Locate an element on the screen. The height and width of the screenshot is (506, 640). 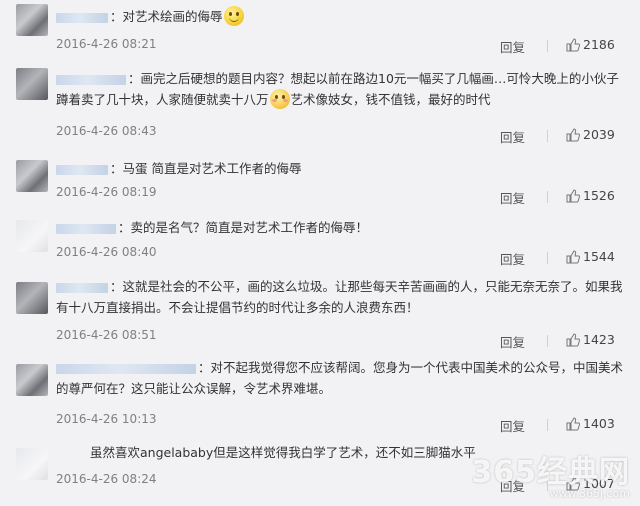
like-count: 2186 is located at coordinates (599, 44).